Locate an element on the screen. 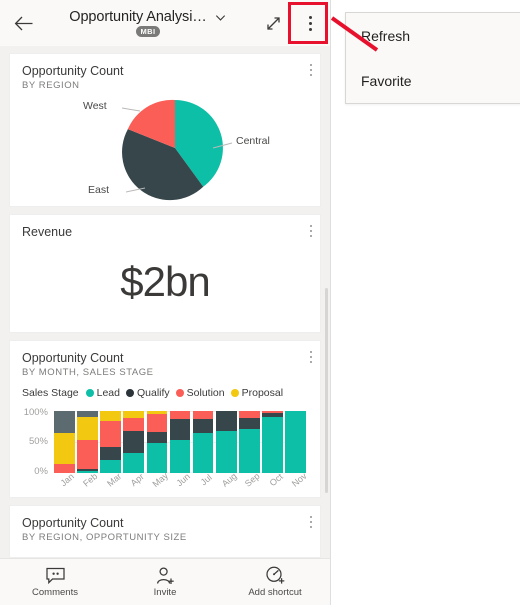 The height and width of the screenshot is (605, 520). legend-item-qualify: Qualify is located at coordinates (147, 393).